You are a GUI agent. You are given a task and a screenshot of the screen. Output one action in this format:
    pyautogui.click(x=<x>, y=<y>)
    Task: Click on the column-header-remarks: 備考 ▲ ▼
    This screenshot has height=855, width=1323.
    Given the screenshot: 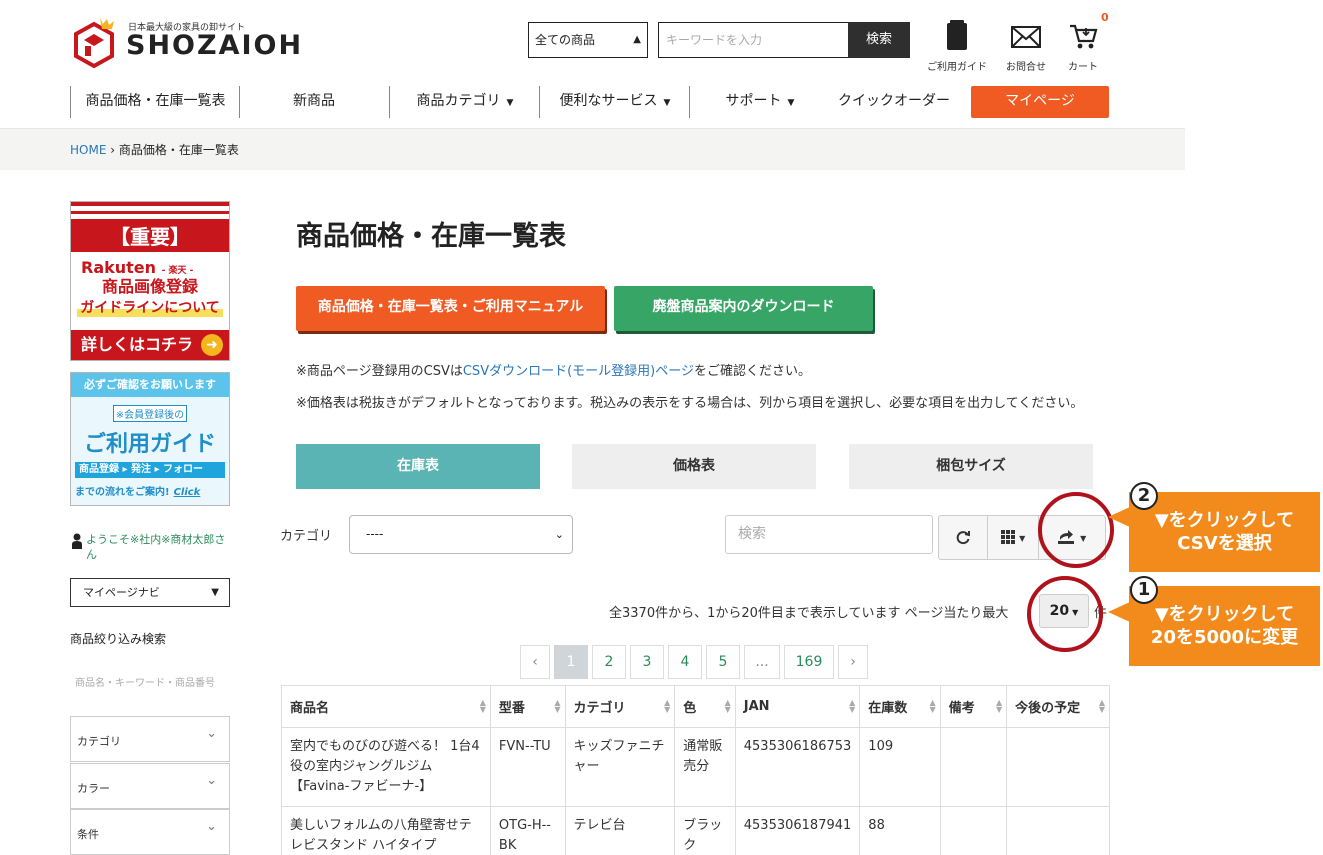 What is the action you would take?
    pyautogui.click(x=973, y=706)
    